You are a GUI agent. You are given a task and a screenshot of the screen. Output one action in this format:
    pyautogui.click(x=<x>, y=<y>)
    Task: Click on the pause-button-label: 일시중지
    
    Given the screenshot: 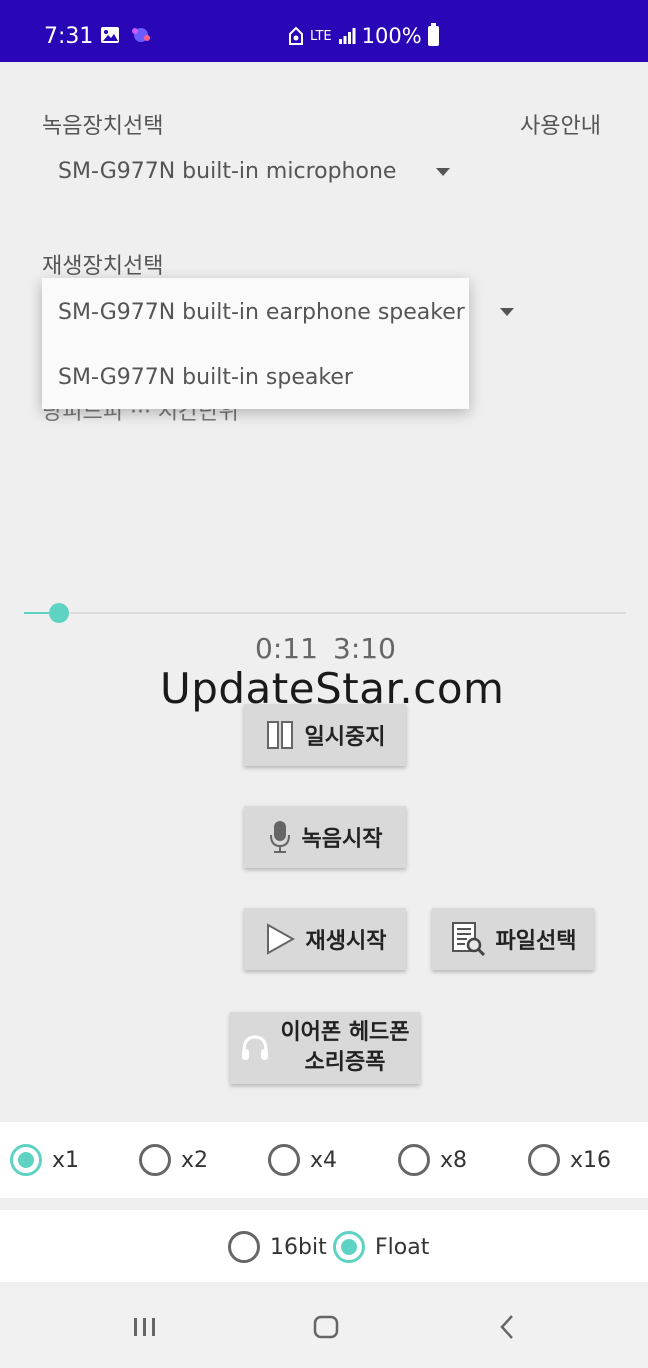 What is the action you would take?
    pyautogui.click(x=345, y=737)
    